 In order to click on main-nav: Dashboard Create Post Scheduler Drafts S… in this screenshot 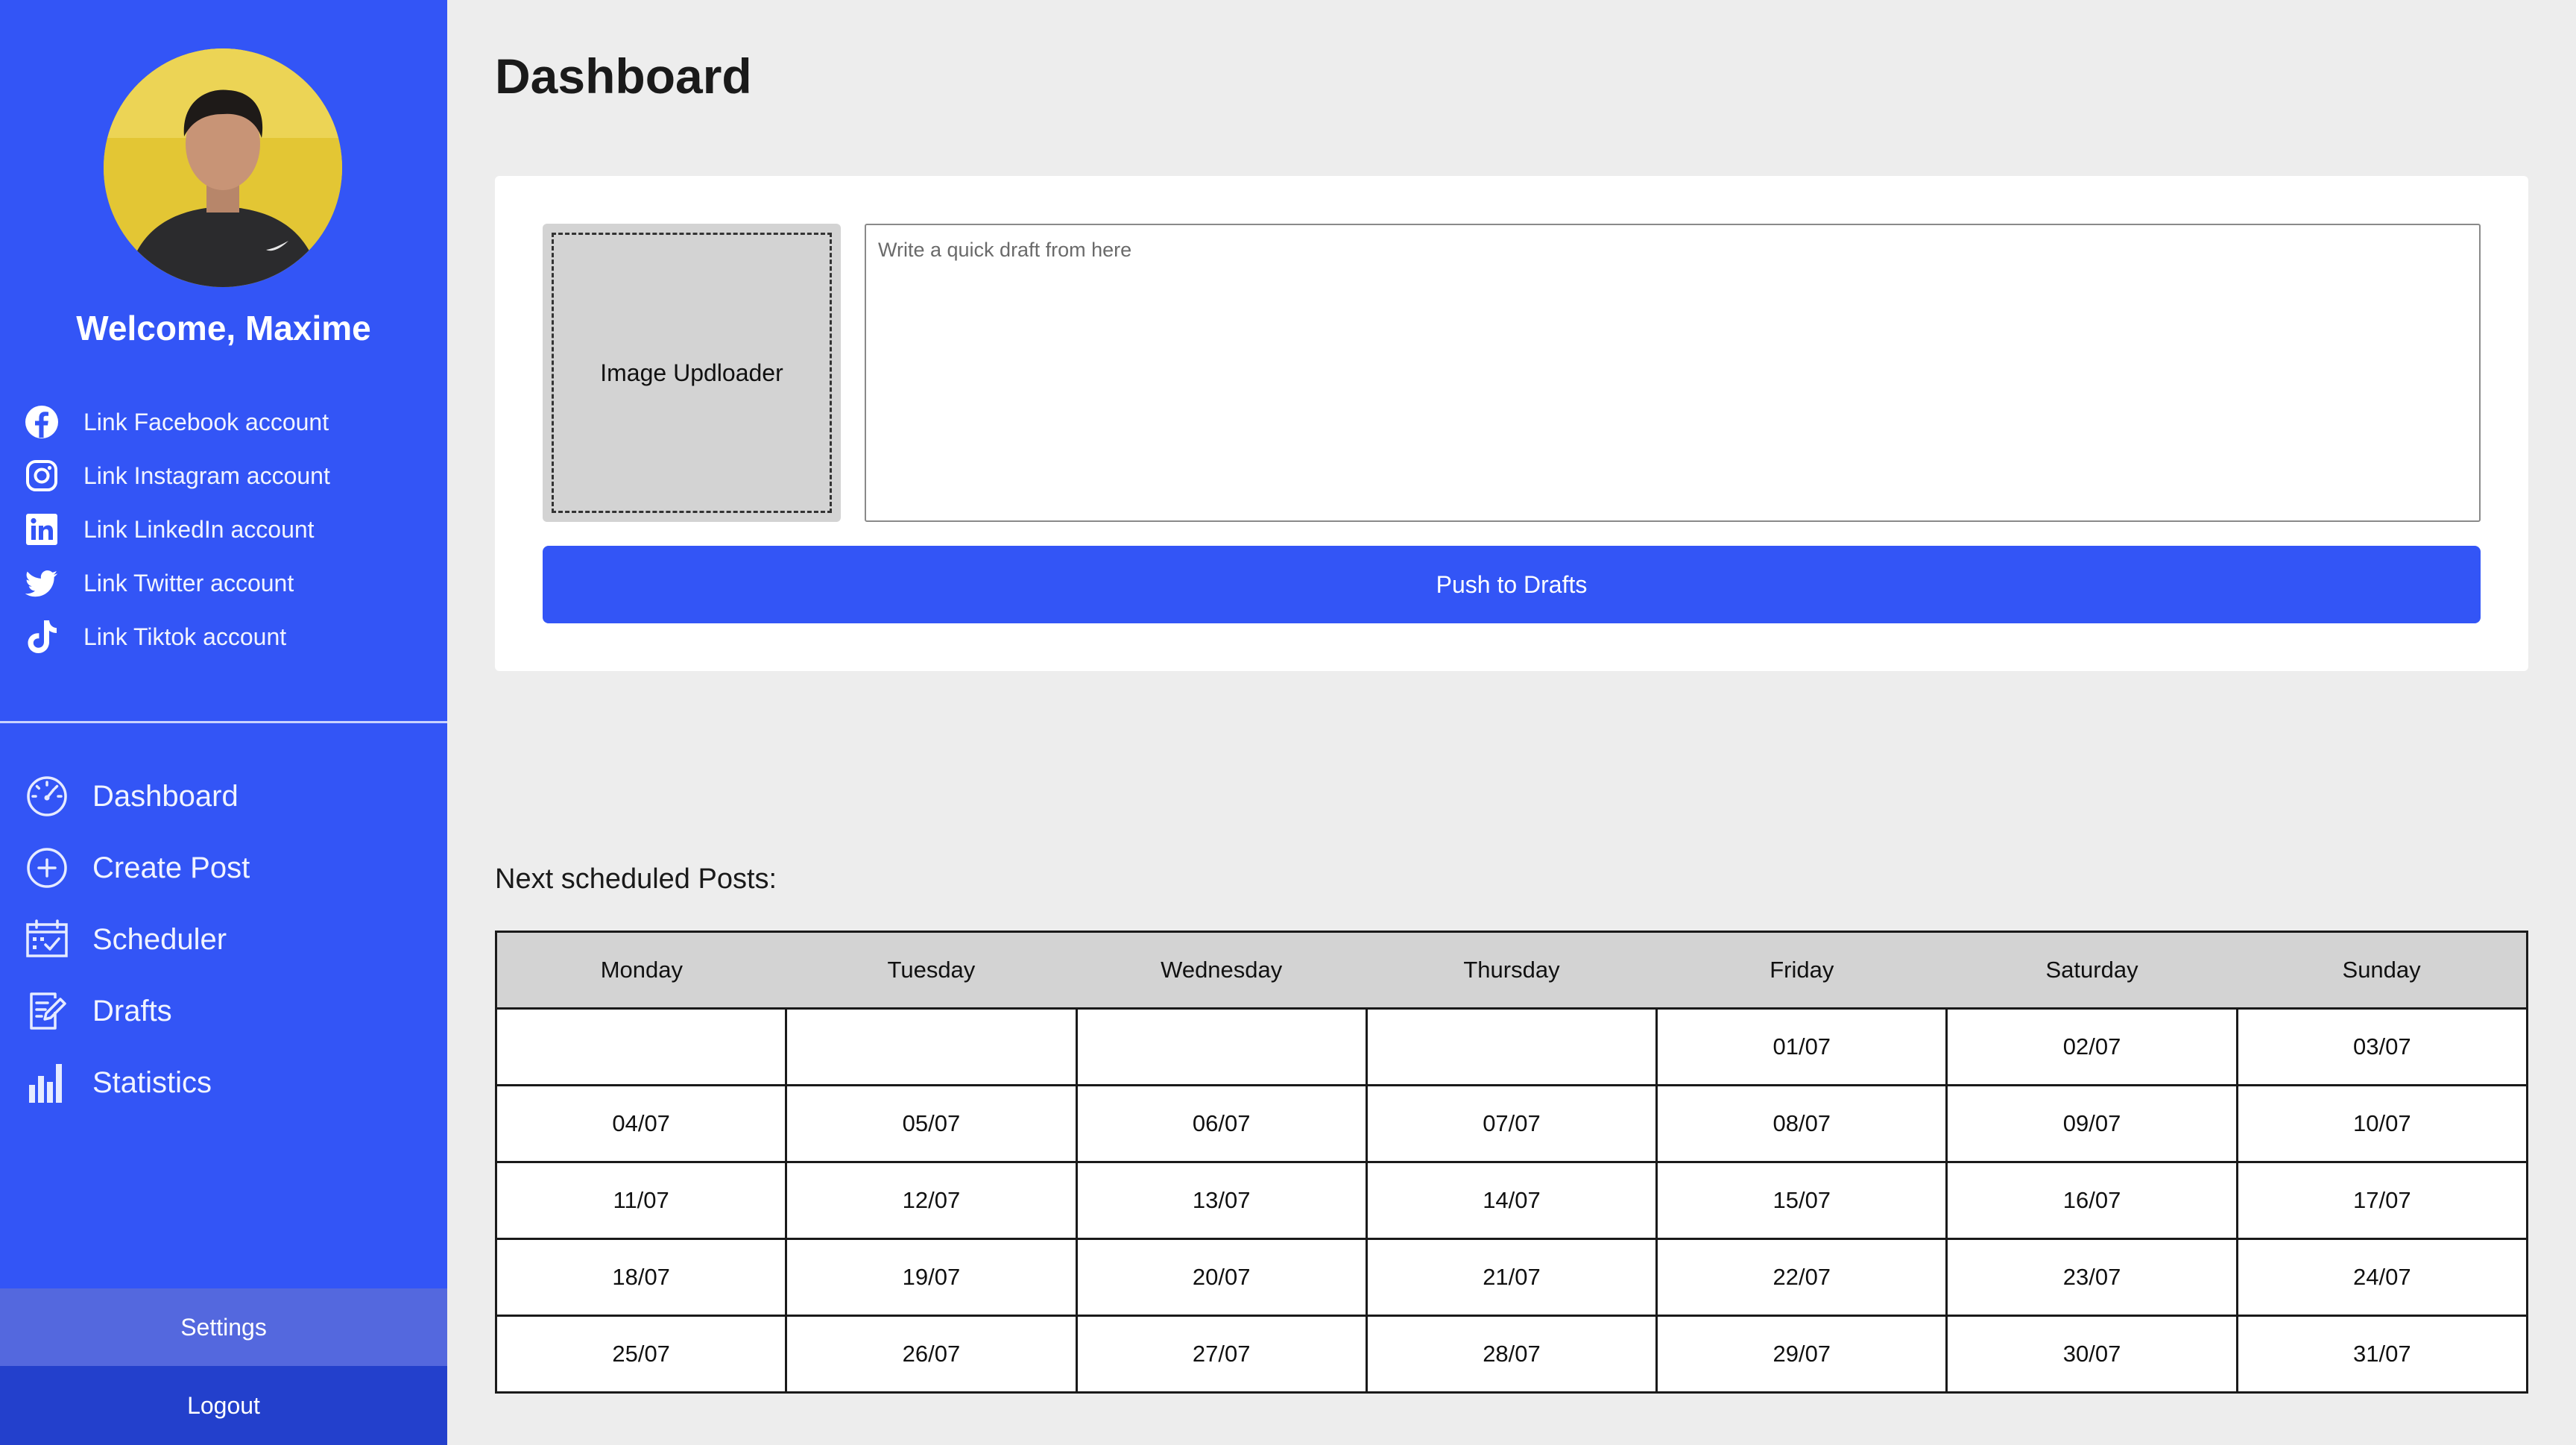, I will do `click(137, 939)`.